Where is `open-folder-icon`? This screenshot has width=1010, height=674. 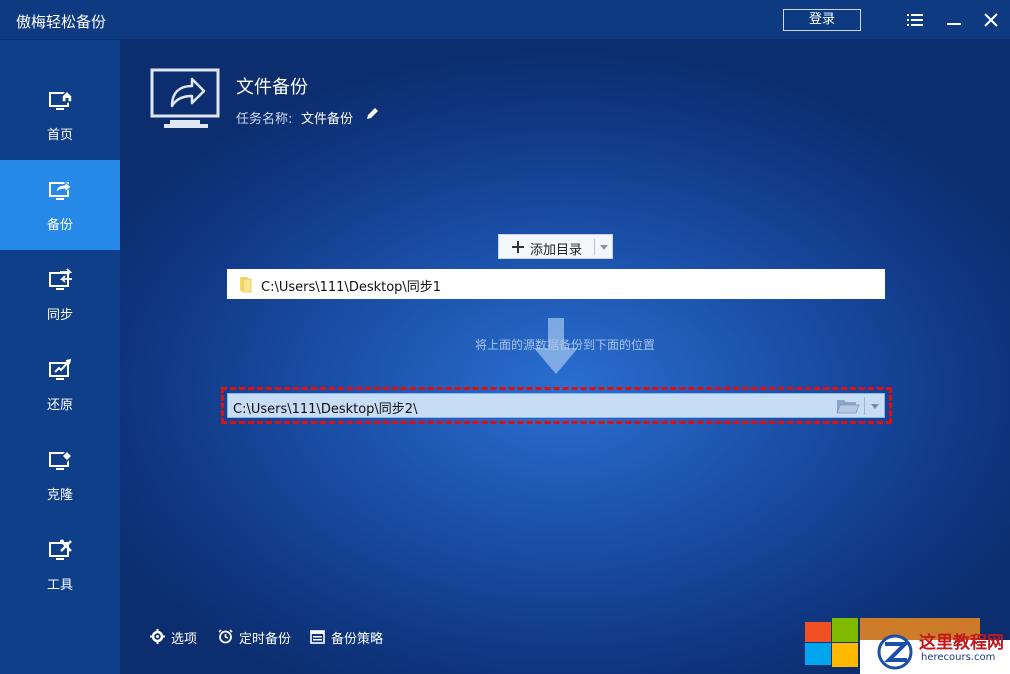 open-folder-icon is located at coordinates (848, 406).